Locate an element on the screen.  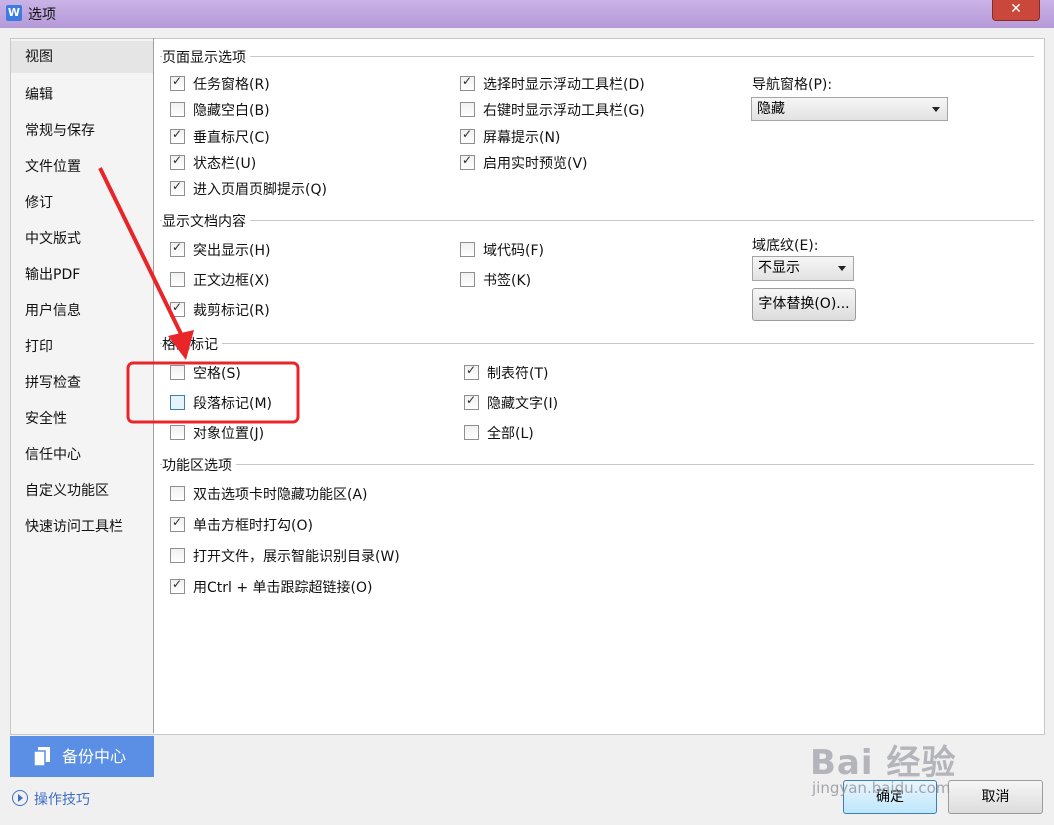
checkbox-label: 对象位置(J) is located at coordinates (229, 434).